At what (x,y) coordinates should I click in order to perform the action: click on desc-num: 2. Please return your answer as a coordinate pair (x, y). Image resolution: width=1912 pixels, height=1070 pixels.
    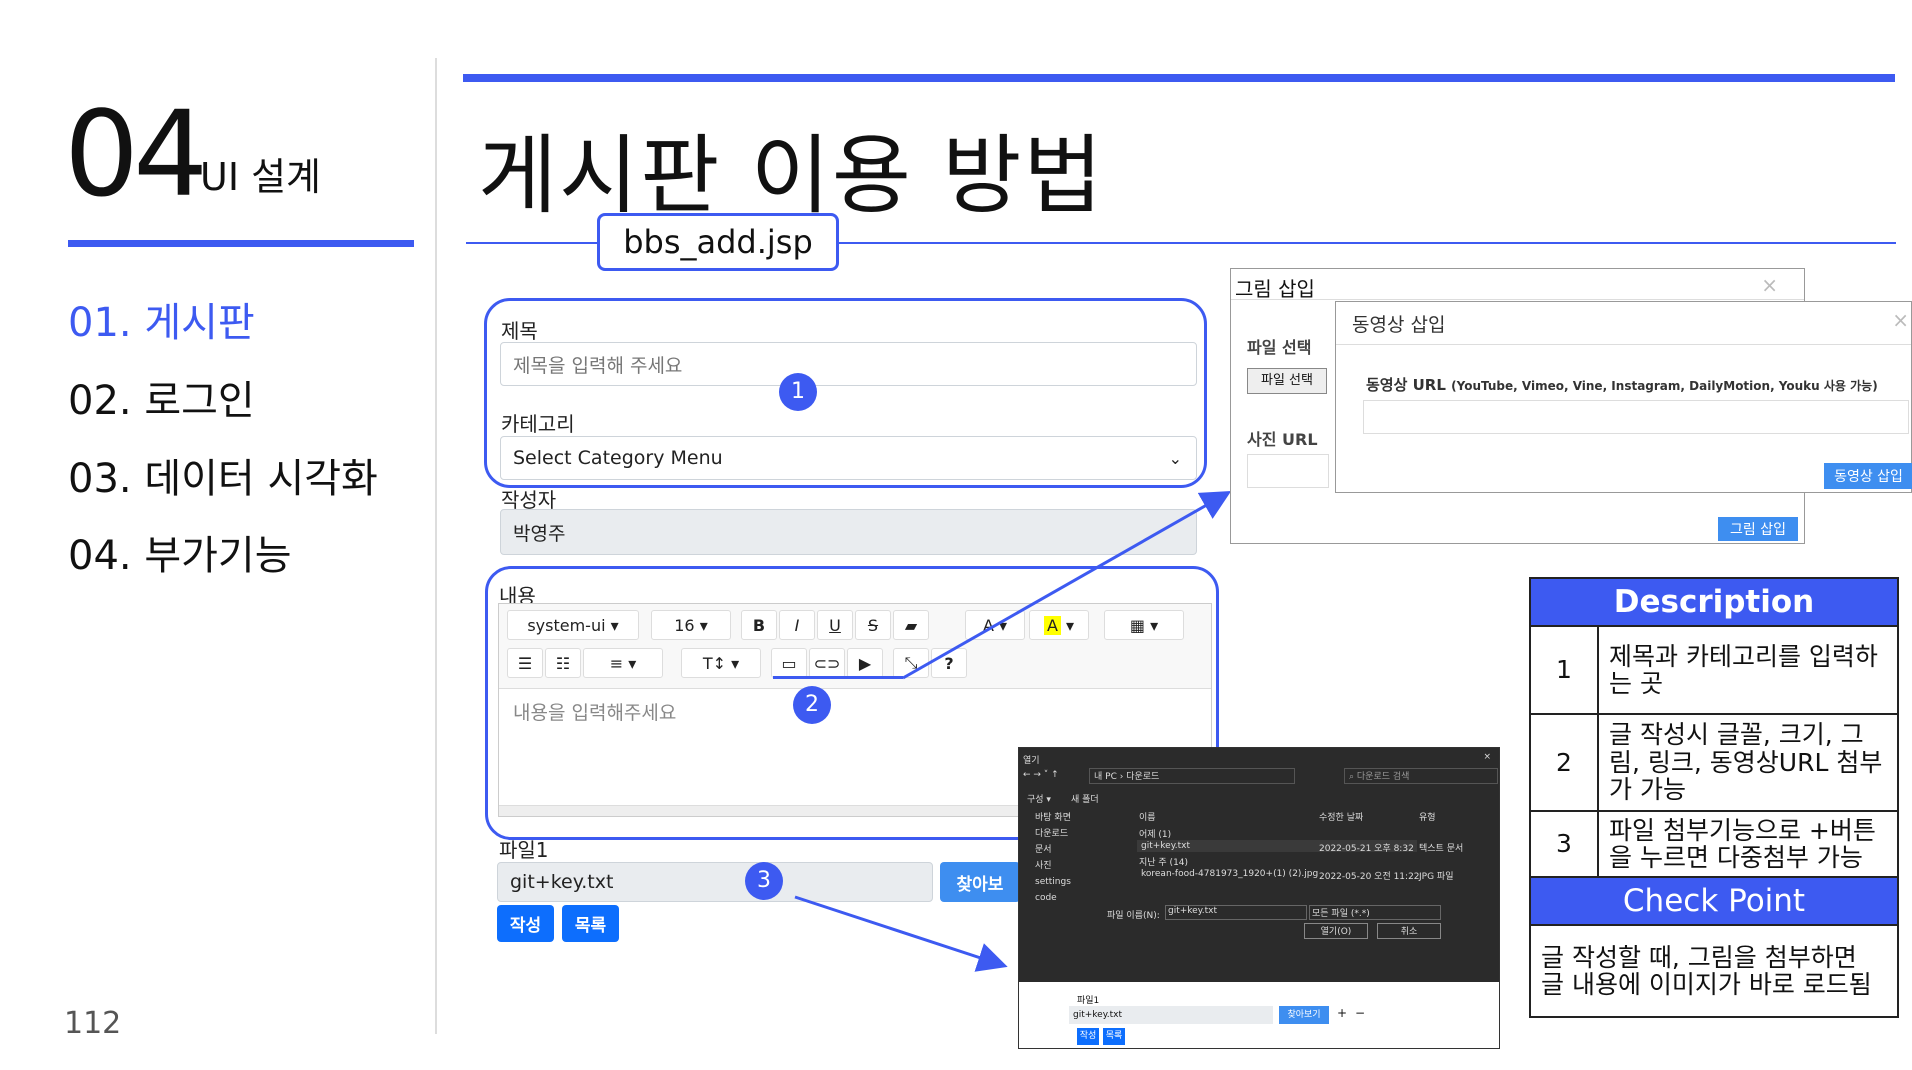
    Looking at the image, I should click on (1564, 762).